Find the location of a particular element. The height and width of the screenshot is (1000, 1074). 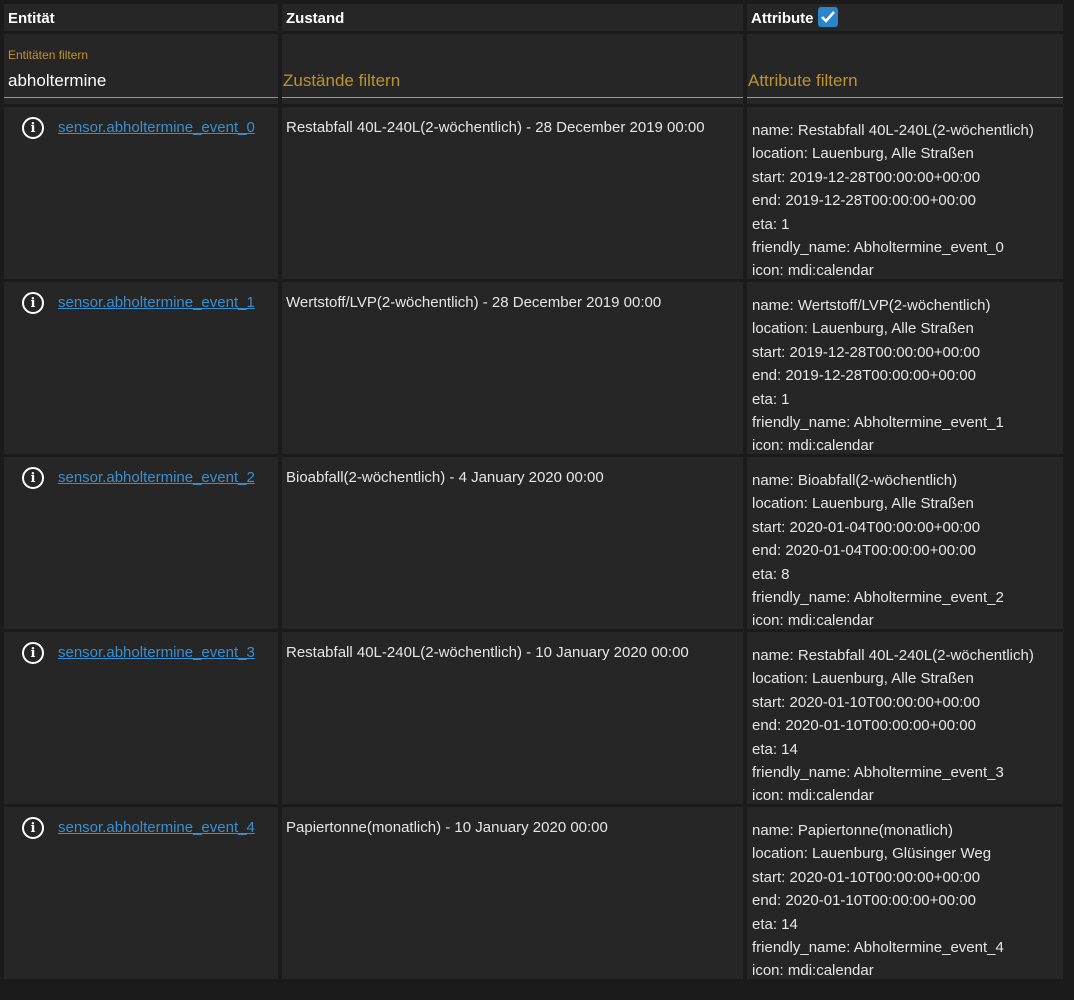

entity-link: sensor.abholtermine_event_0 is located at coordinates (156, 127).